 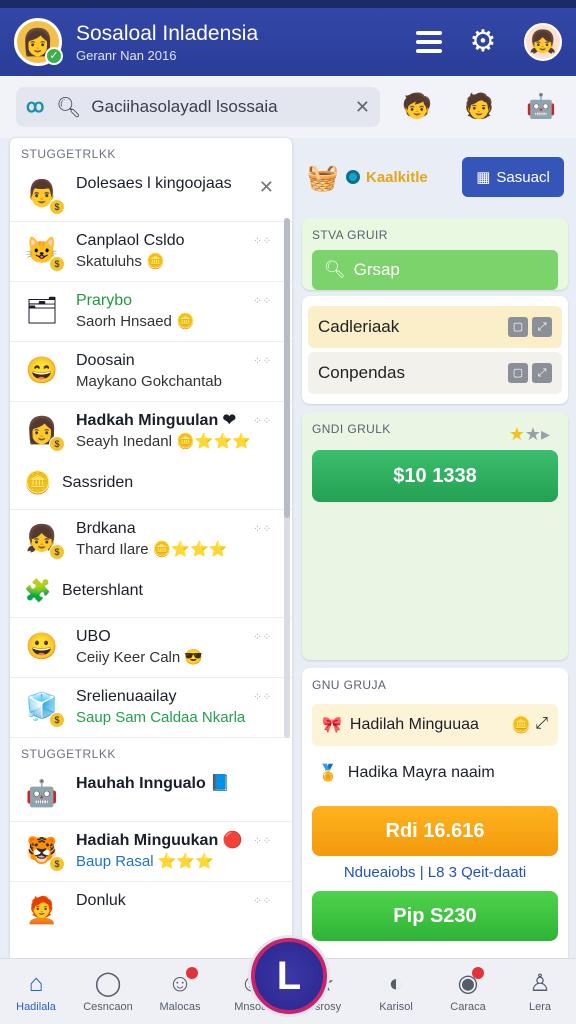 What do you see at coordinates (151, 485) in the screenshot?
I see `sub-item: 🪙 Sassriden` at bounding box center [151, 485].